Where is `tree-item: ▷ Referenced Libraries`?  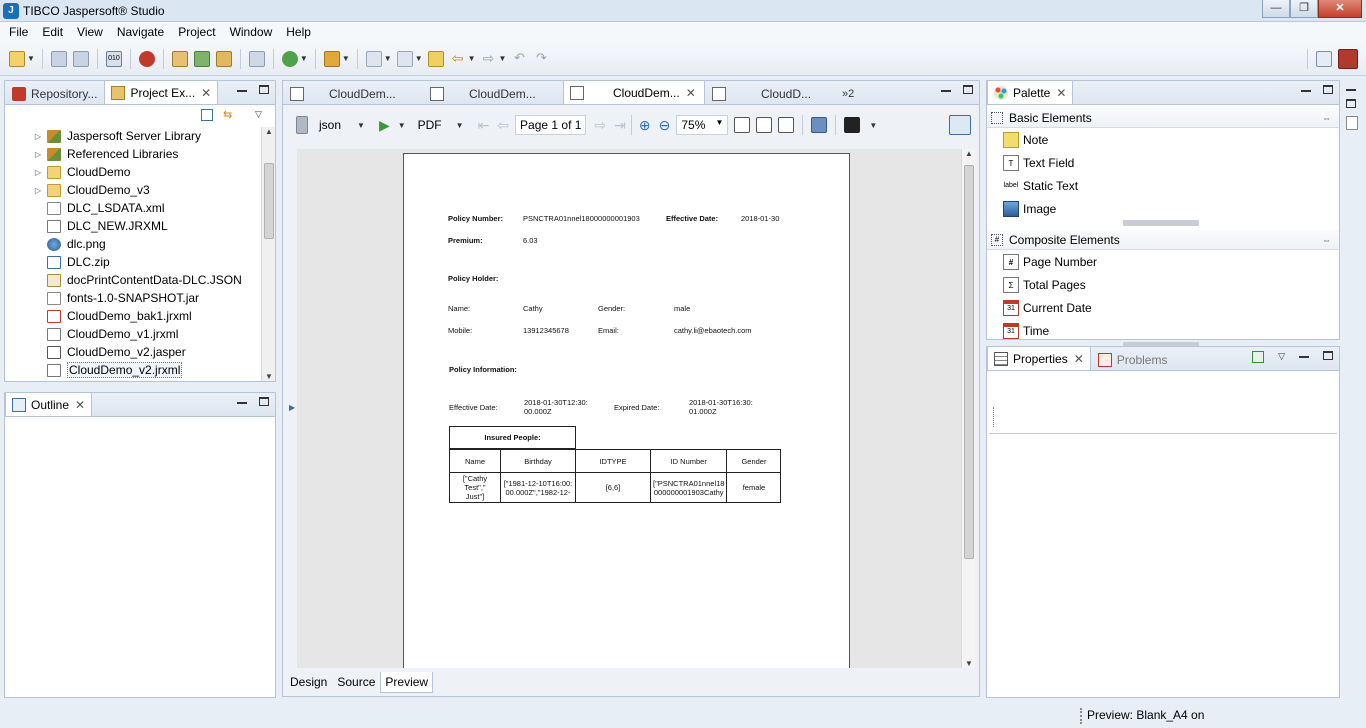
tree-item: ▷ Referenced Libraries is located at coordinates (133, 154).